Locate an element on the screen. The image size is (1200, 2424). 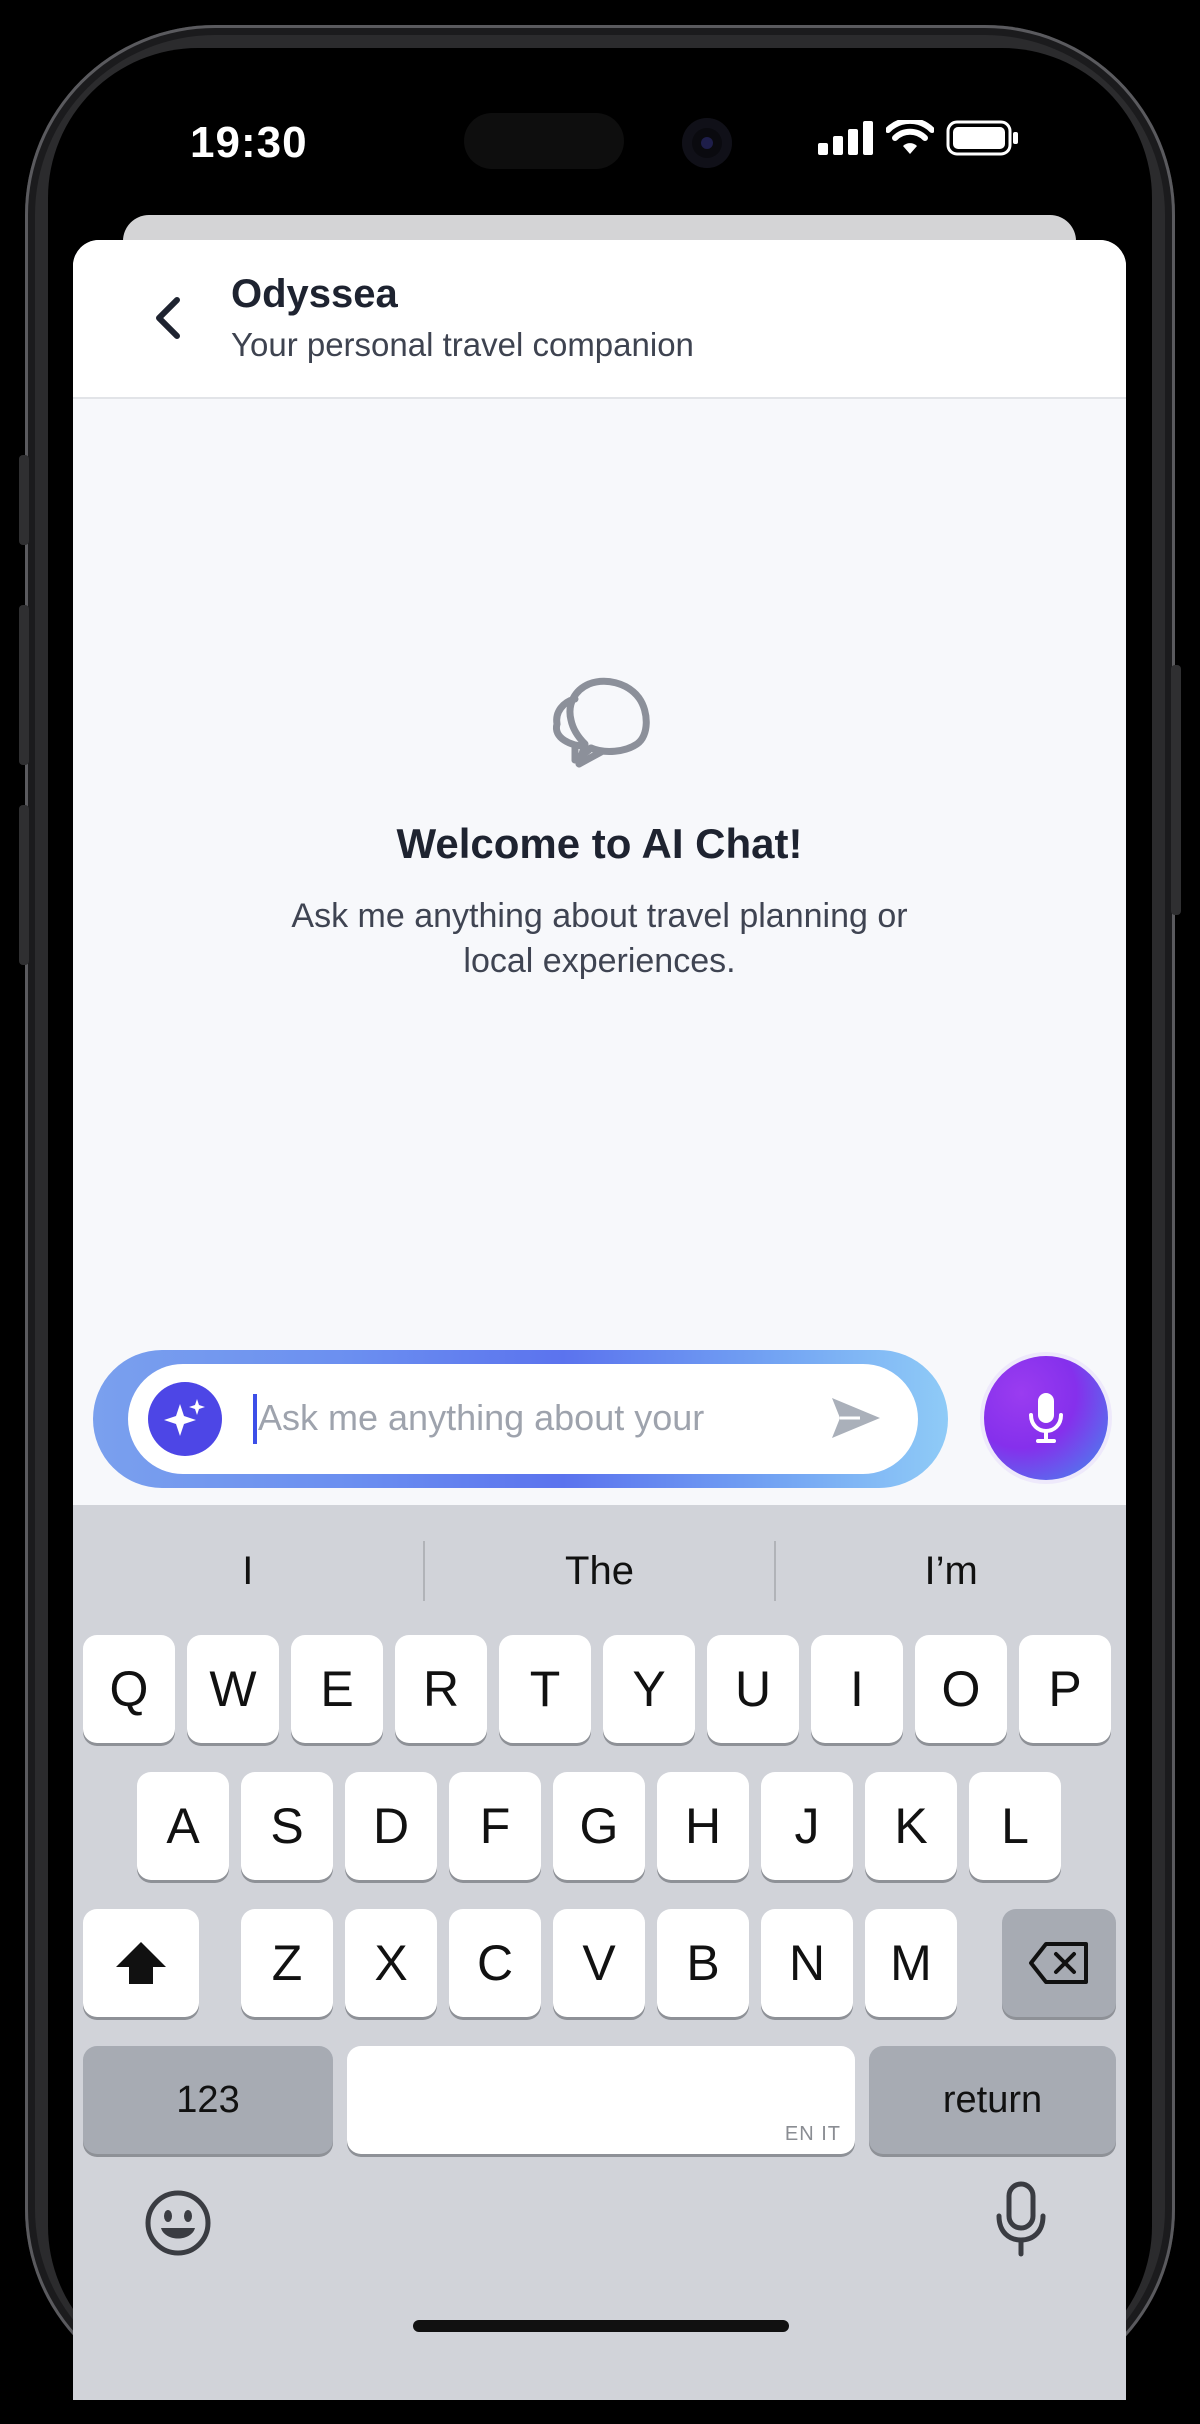
key-x: X is located at coordinates (391, 1963).